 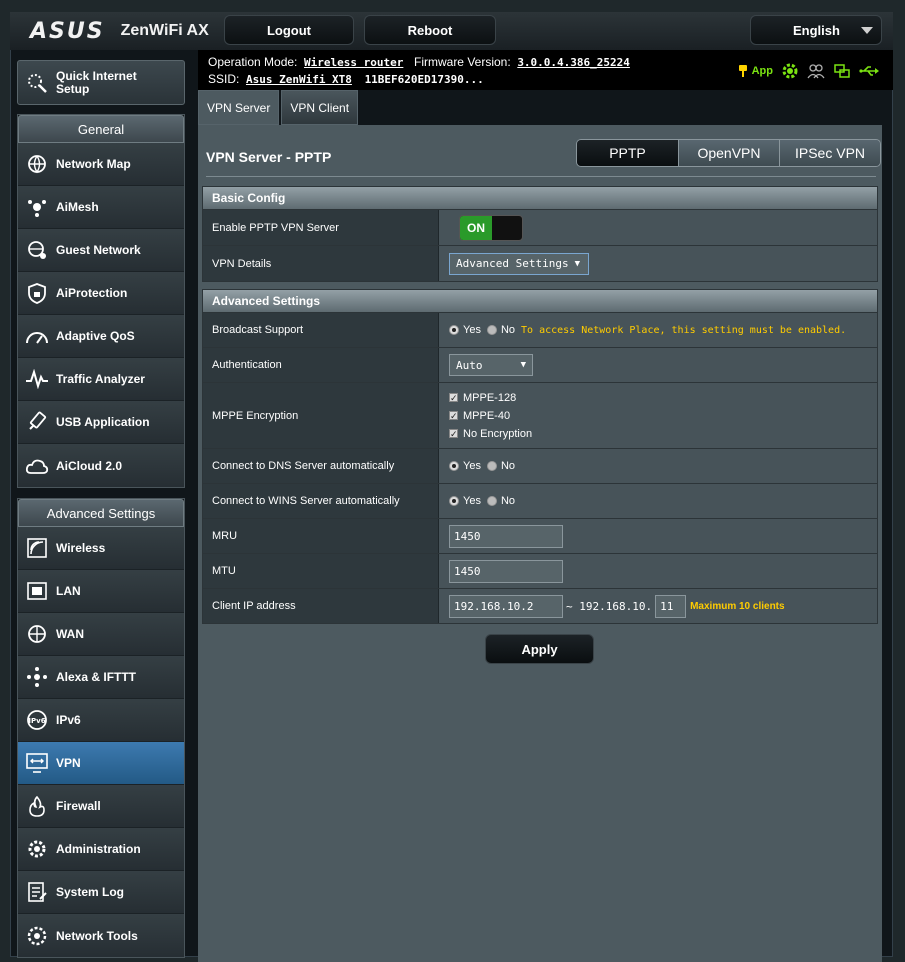 I want to click on menu-vpn: VPN, so click(x=101, y=763).